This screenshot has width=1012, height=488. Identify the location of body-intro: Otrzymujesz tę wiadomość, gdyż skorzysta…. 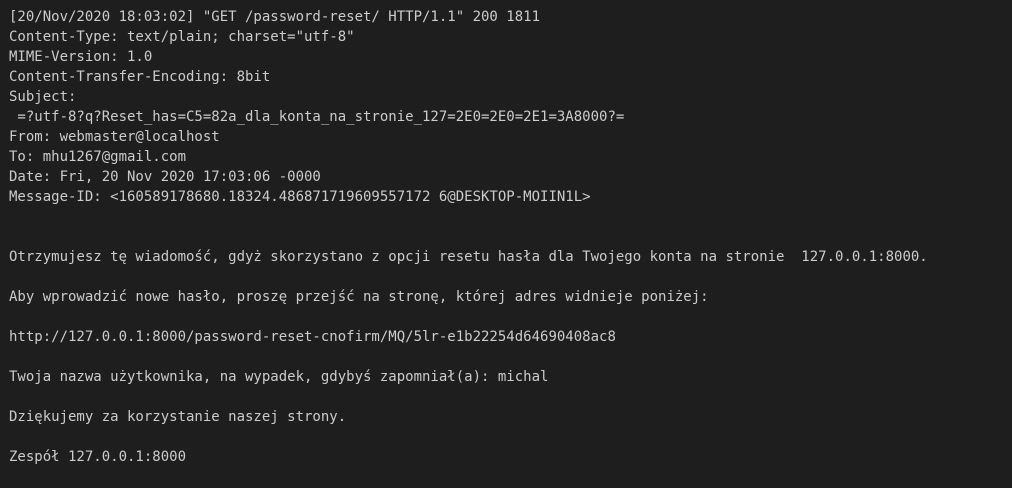
(468, 257).